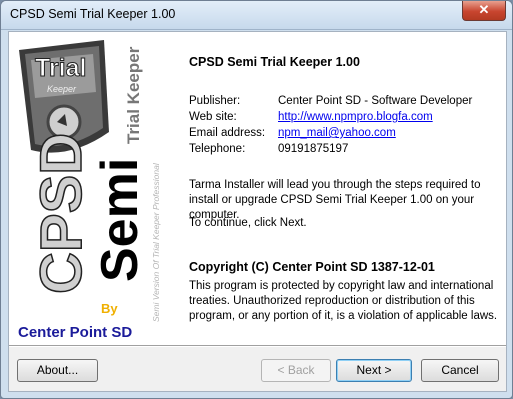 This screenshot has height=399, width=513. I want to click on cancel-button: Cancel, so click(460, 370).